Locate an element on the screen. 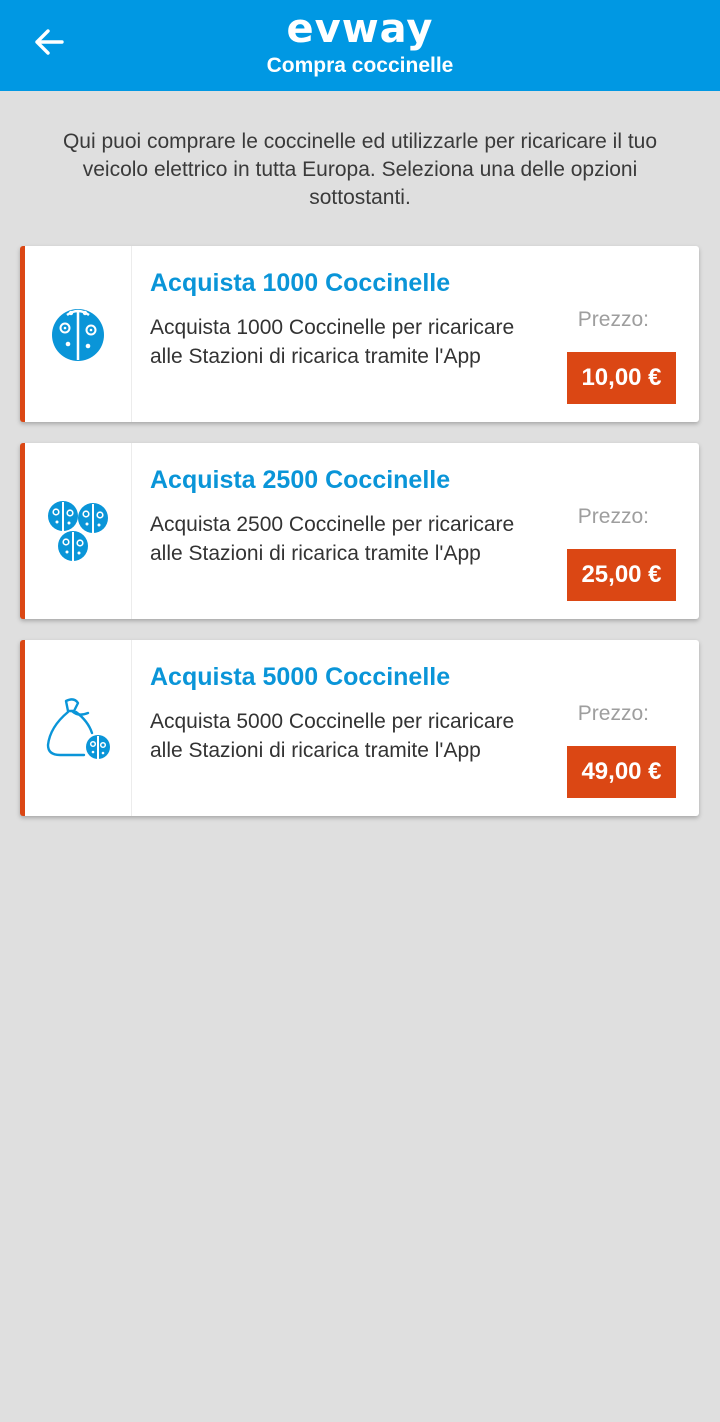 This screenshot has height=1422, width=720. product-title: Acquista 1000 Coccinelle is located at coordinates (300, 283).